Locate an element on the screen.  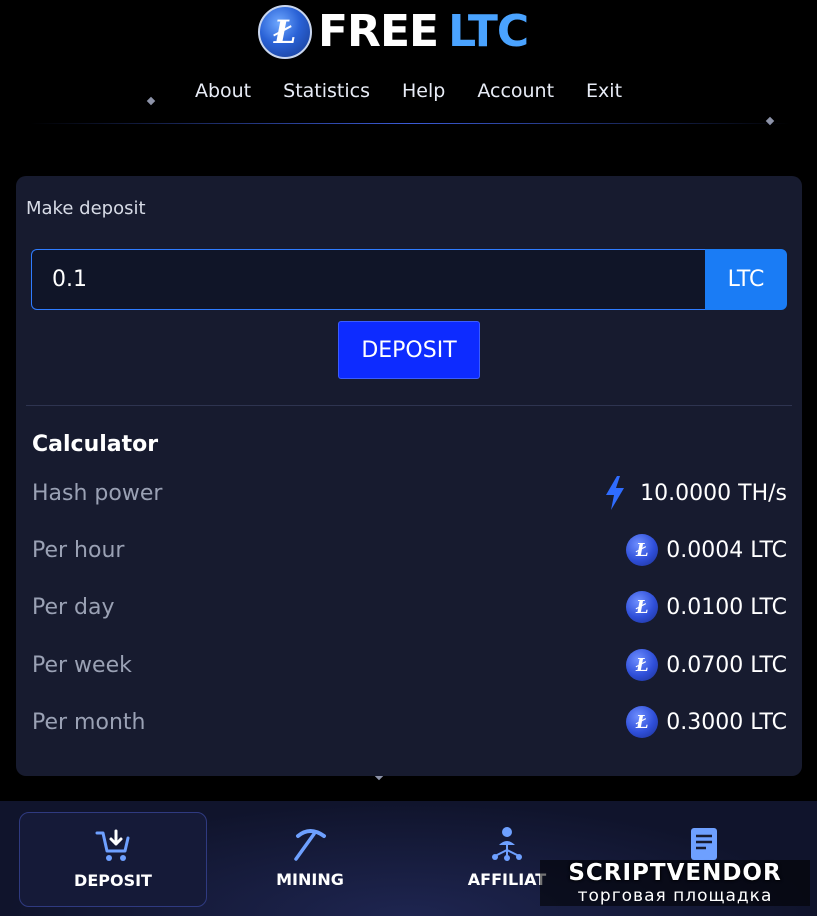
hash-power-value: 10.0000 TH/s is located at coordinates (713, 493).